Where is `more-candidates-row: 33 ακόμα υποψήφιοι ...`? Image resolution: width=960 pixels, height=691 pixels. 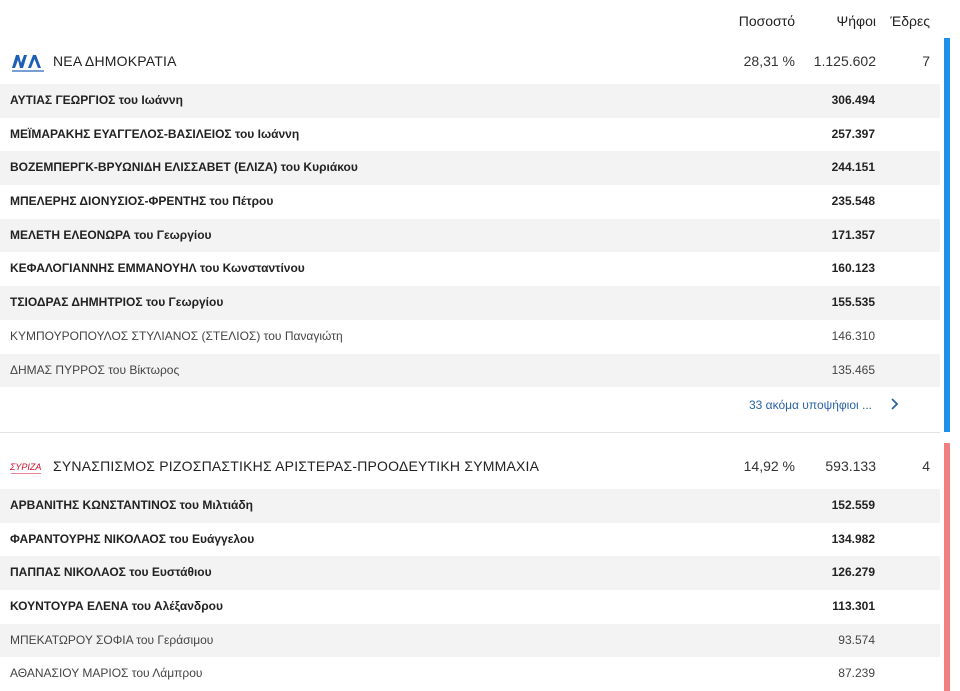 more-candidates-row: 33 ακόμα υποψήφιοι ... is located at coordinates (470, 408).